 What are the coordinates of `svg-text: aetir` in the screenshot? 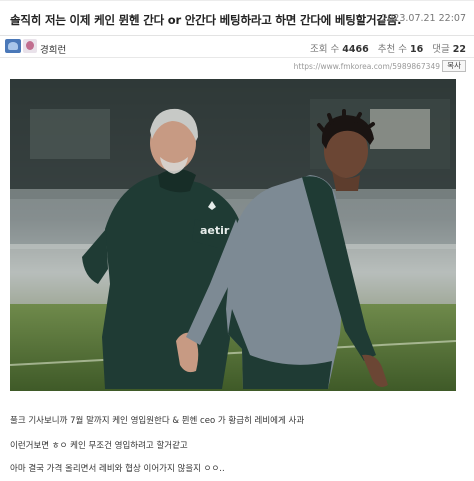 It's located at (215, 230).